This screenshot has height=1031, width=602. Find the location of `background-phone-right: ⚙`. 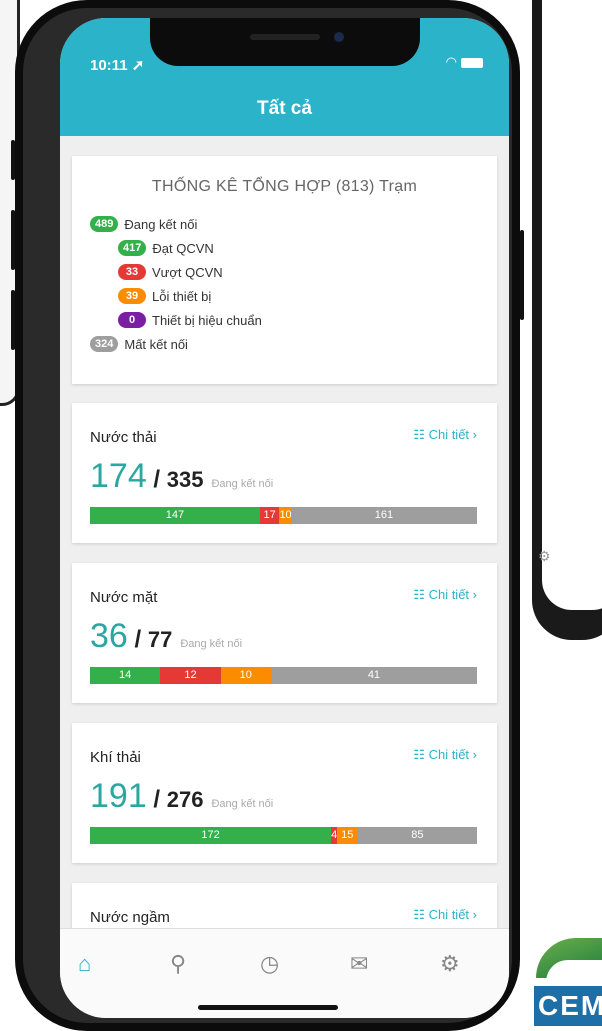

background-phone-right: ⚙ is located at coordinates (567, 320).